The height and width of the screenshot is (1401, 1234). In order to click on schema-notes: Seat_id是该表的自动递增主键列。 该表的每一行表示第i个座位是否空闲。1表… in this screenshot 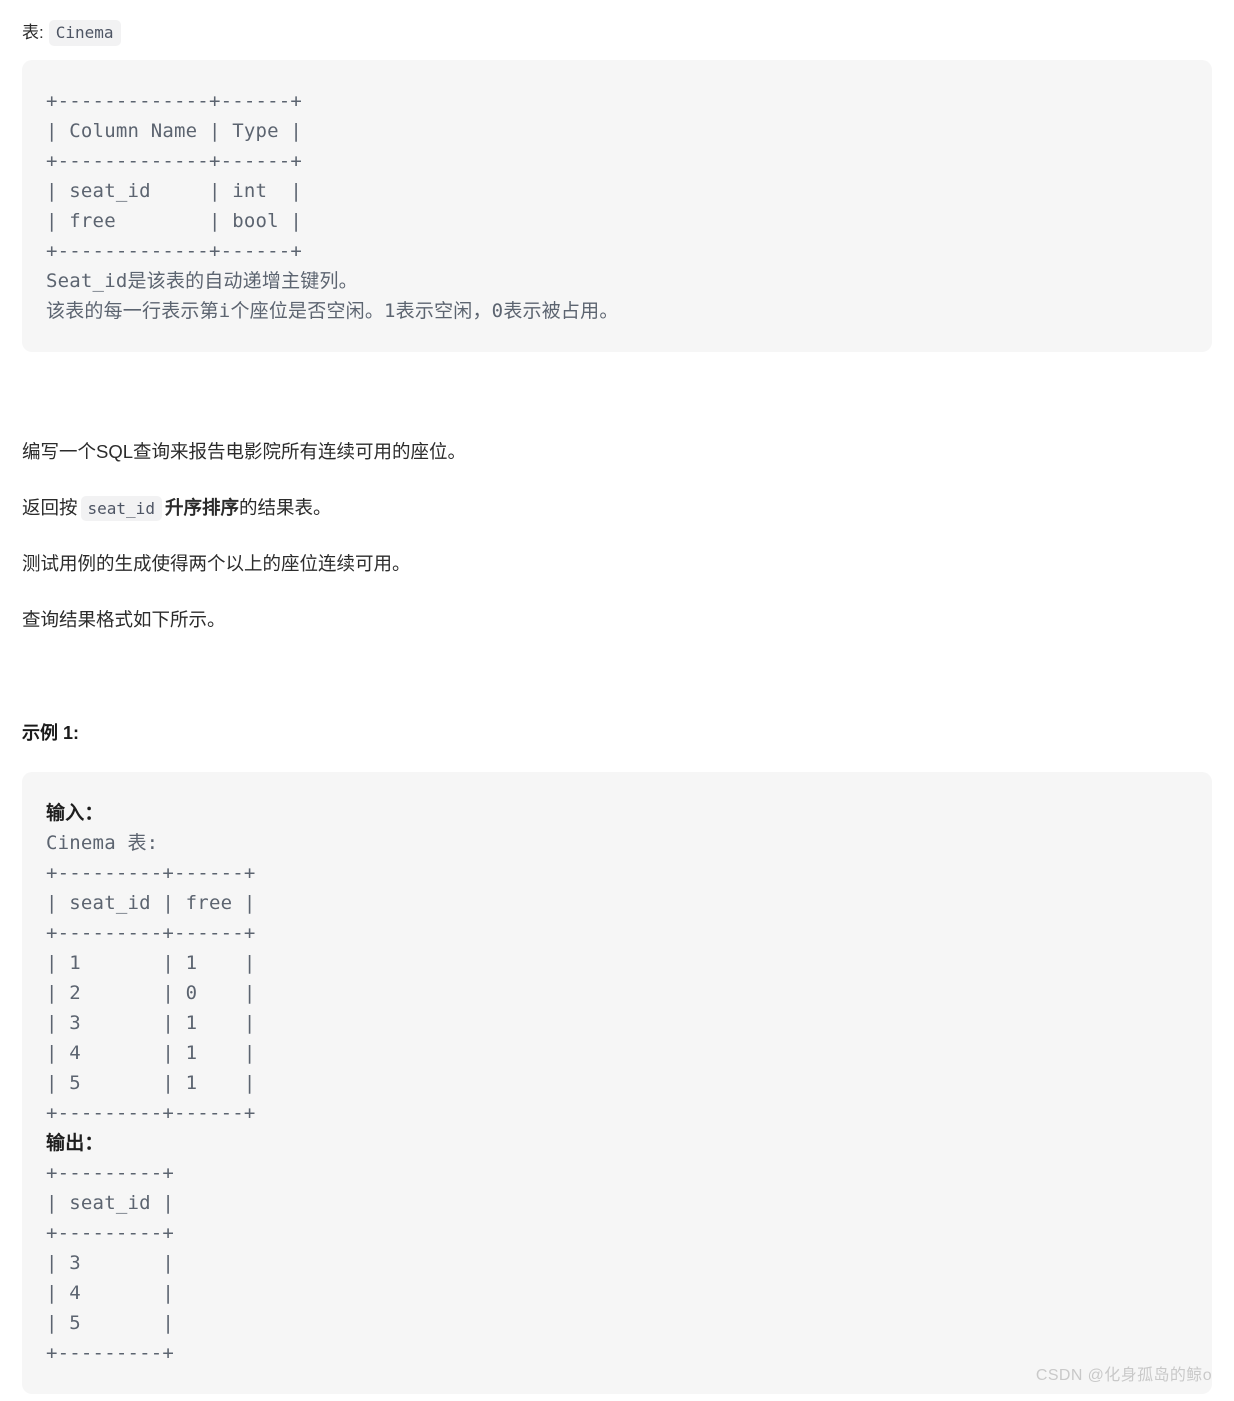, I will do `click(332, 296)`.